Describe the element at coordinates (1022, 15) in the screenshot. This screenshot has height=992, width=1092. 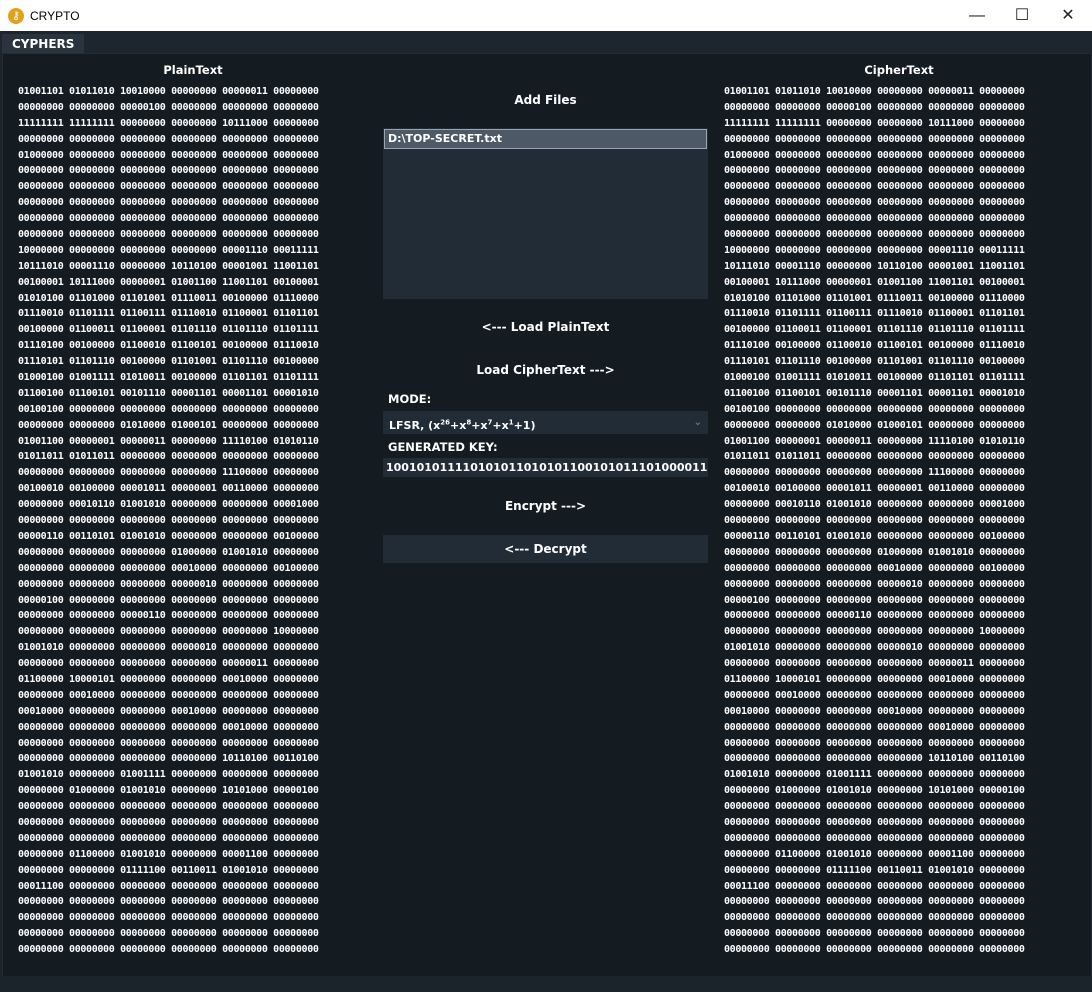
I see `maximize-button: ☐` at that location.